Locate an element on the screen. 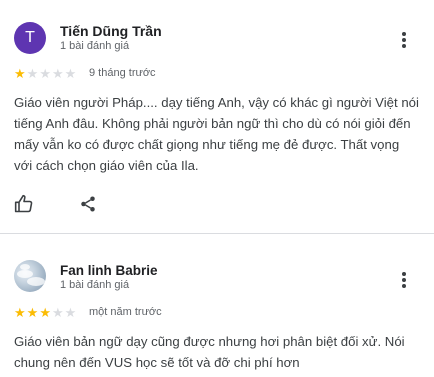  like-button is located at coordinates (24, 204).